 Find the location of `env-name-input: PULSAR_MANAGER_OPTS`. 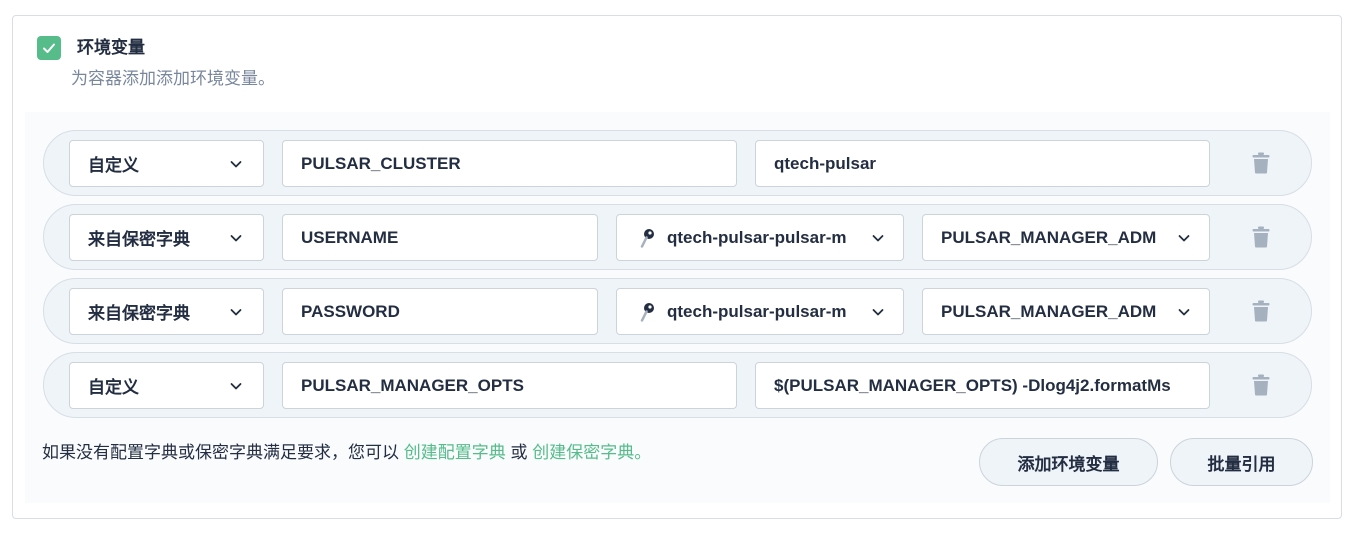

env-name-input: PULSAR_MANAGER_OPTS is located at coordinates (509, 385).